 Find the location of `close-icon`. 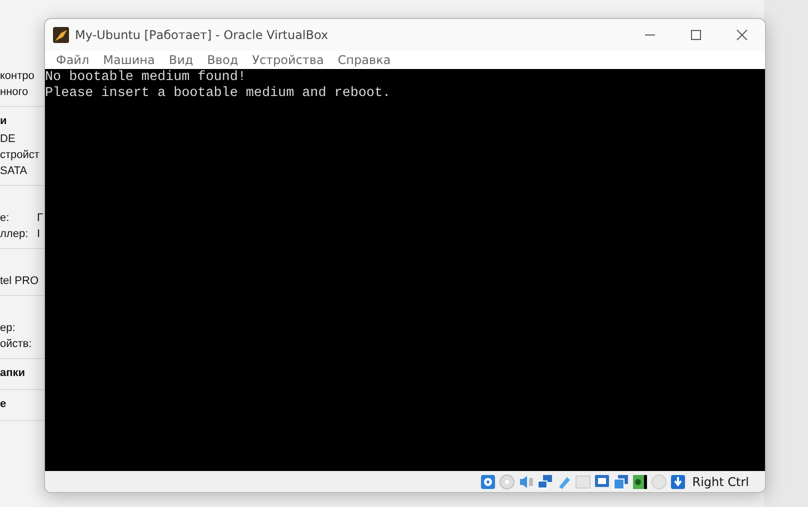

close-icon is located at coordinates (742, 35).